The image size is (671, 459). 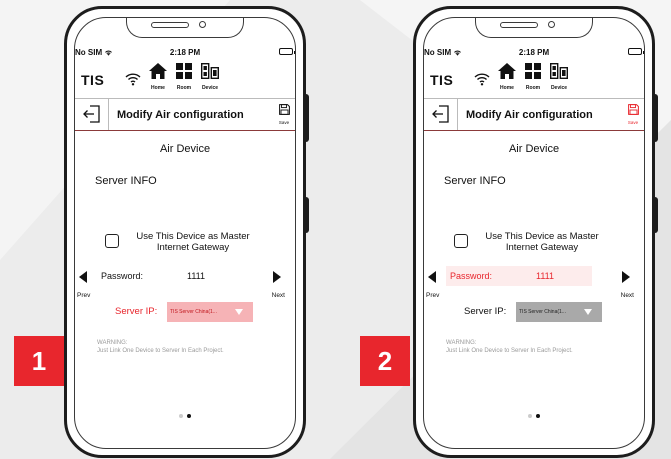 What do you see at coordinates (185, 149) in the screenshot?
I see `device-title: Air Device` at bounding box center [185, 149].